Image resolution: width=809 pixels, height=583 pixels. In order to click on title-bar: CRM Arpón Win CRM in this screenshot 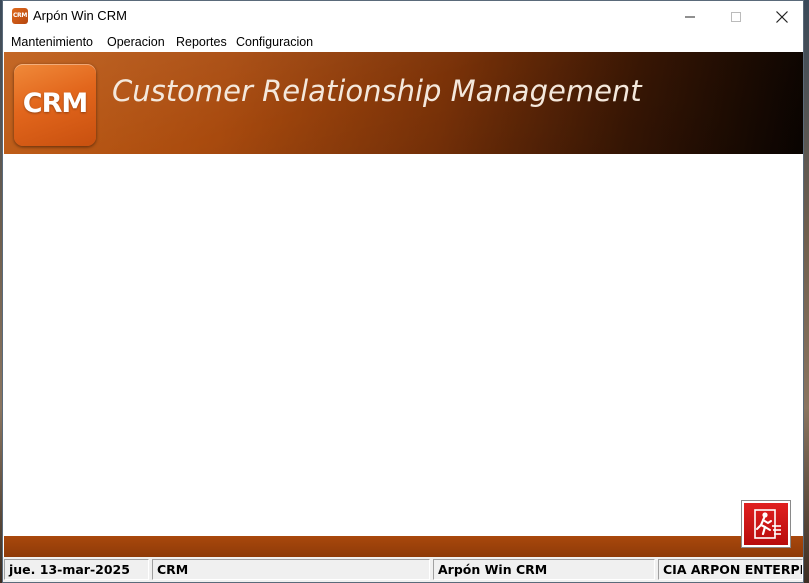, I will do `click(403, 16)`.